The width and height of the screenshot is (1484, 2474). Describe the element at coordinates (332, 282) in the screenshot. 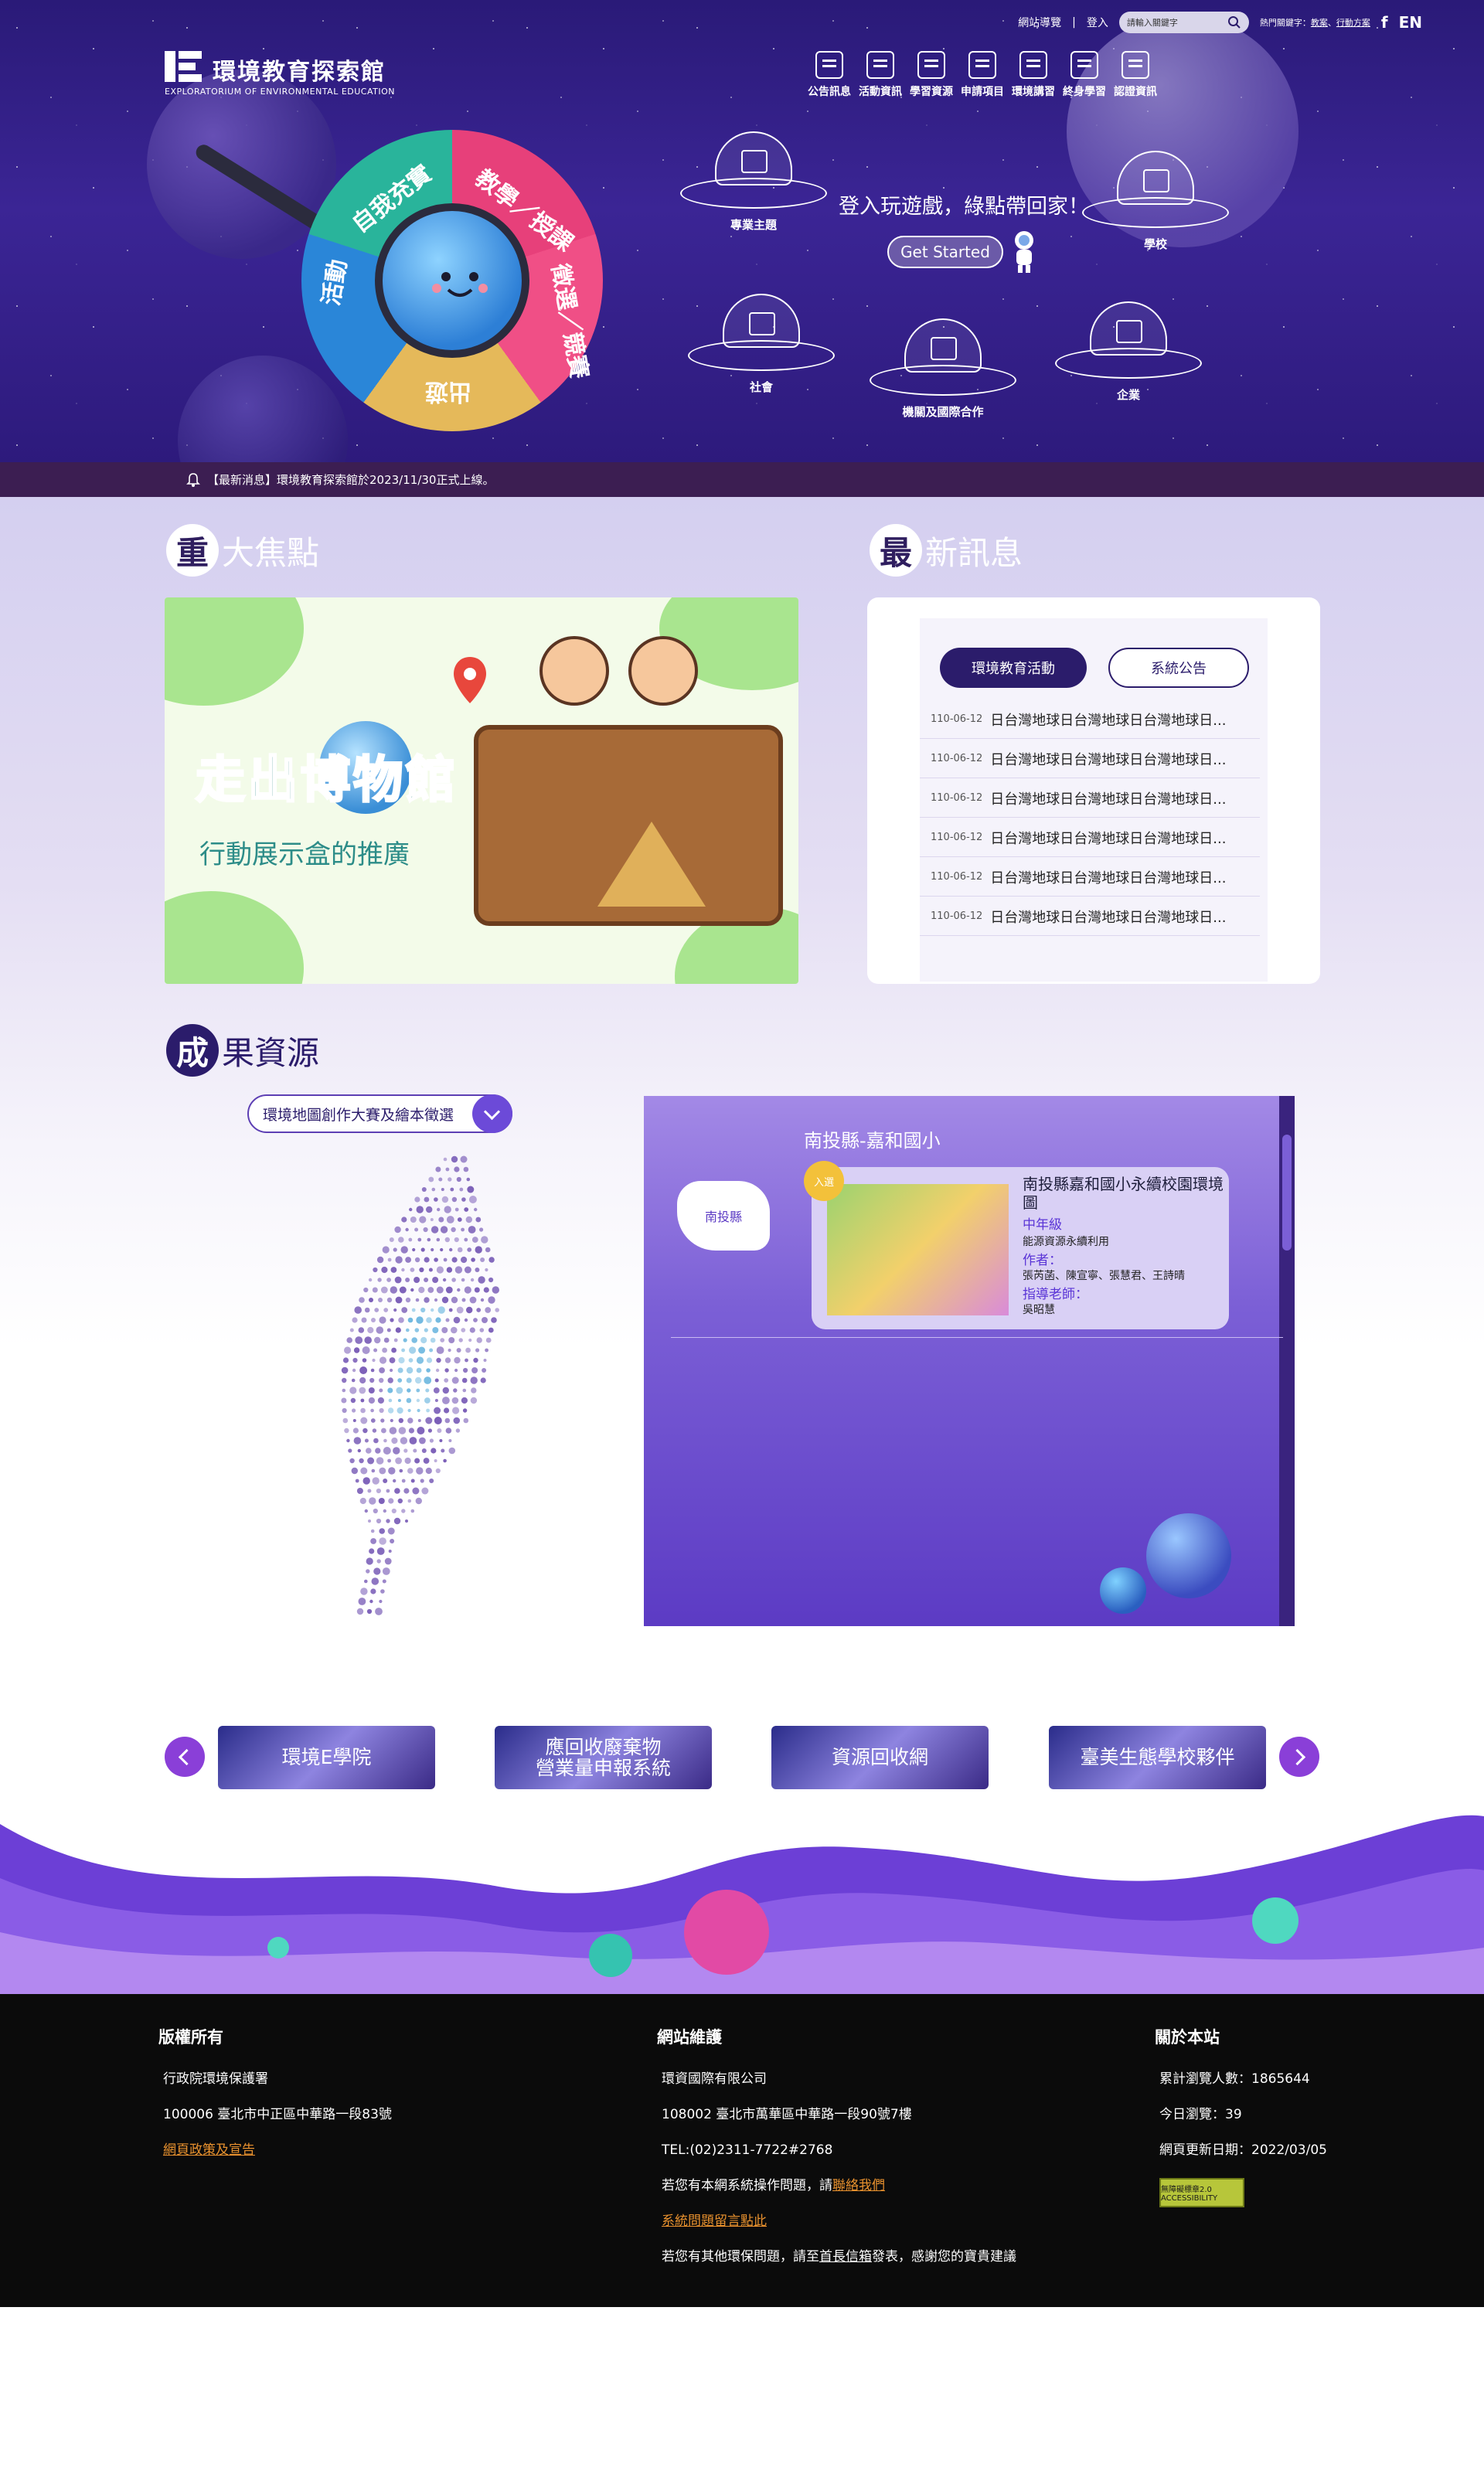

I see `wheel-segment-activities: 活動` at that location.